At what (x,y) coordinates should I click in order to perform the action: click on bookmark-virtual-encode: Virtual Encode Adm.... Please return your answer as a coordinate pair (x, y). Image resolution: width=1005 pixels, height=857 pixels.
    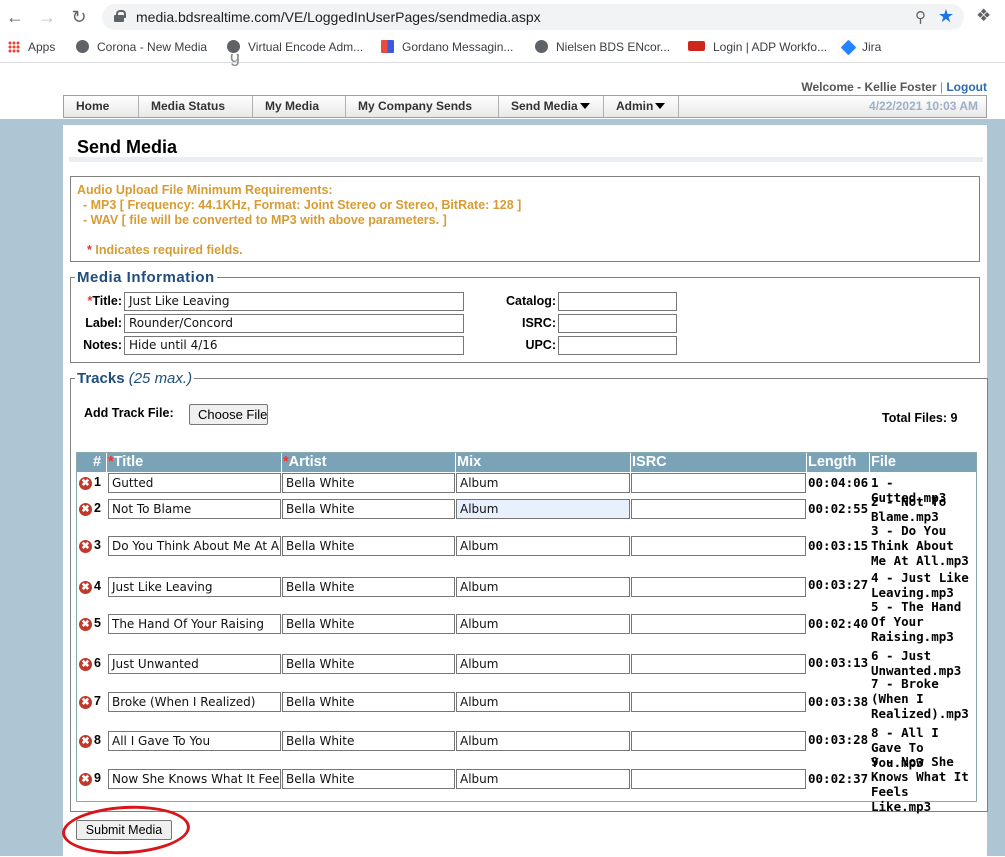
    Looking at the image, I should click on (295, 47).